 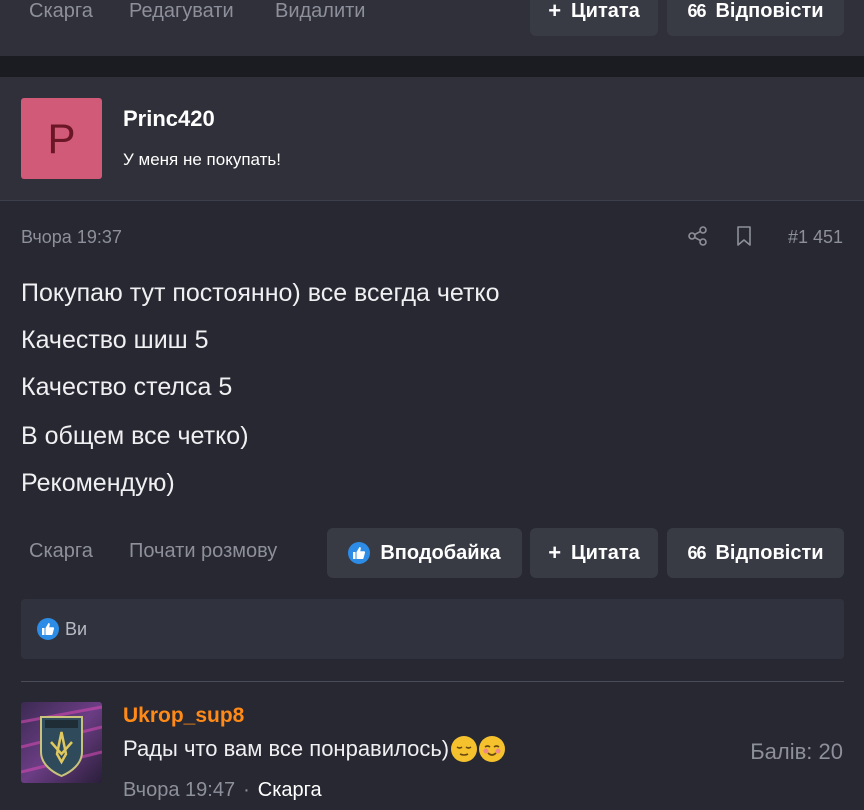 I want to click on reply-text: Рады что вам все понравилось), so click(x=286, y=748).